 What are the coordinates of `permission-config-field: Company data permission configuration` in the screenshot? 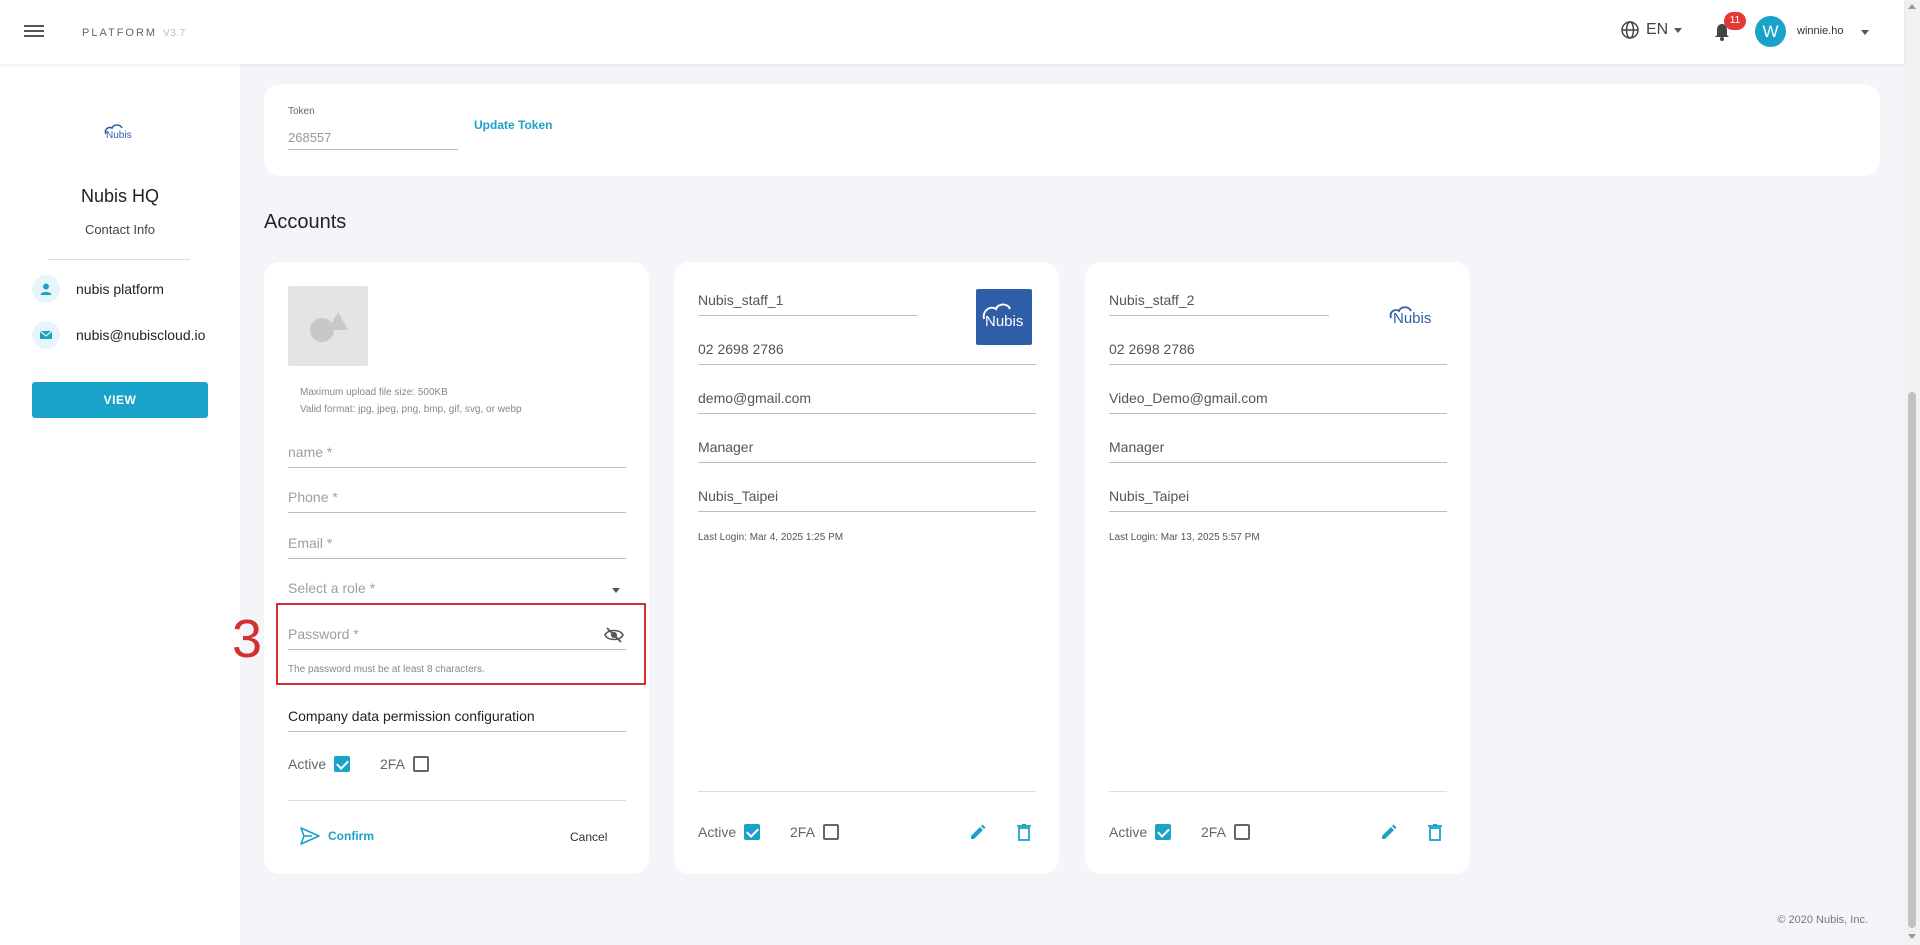 It's located at (457, 717).